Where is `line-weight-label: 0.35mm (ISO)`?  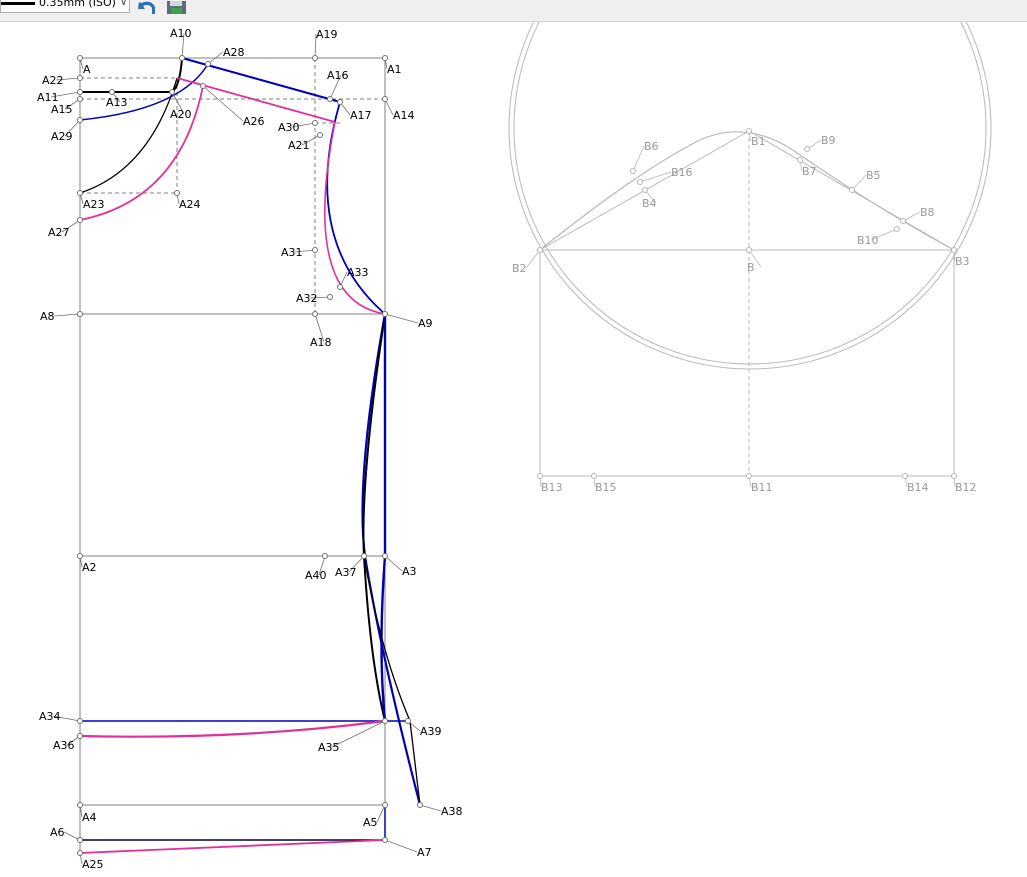
line-weight-label: 0.35mm (ISO) is located at coordinates (77, 4).